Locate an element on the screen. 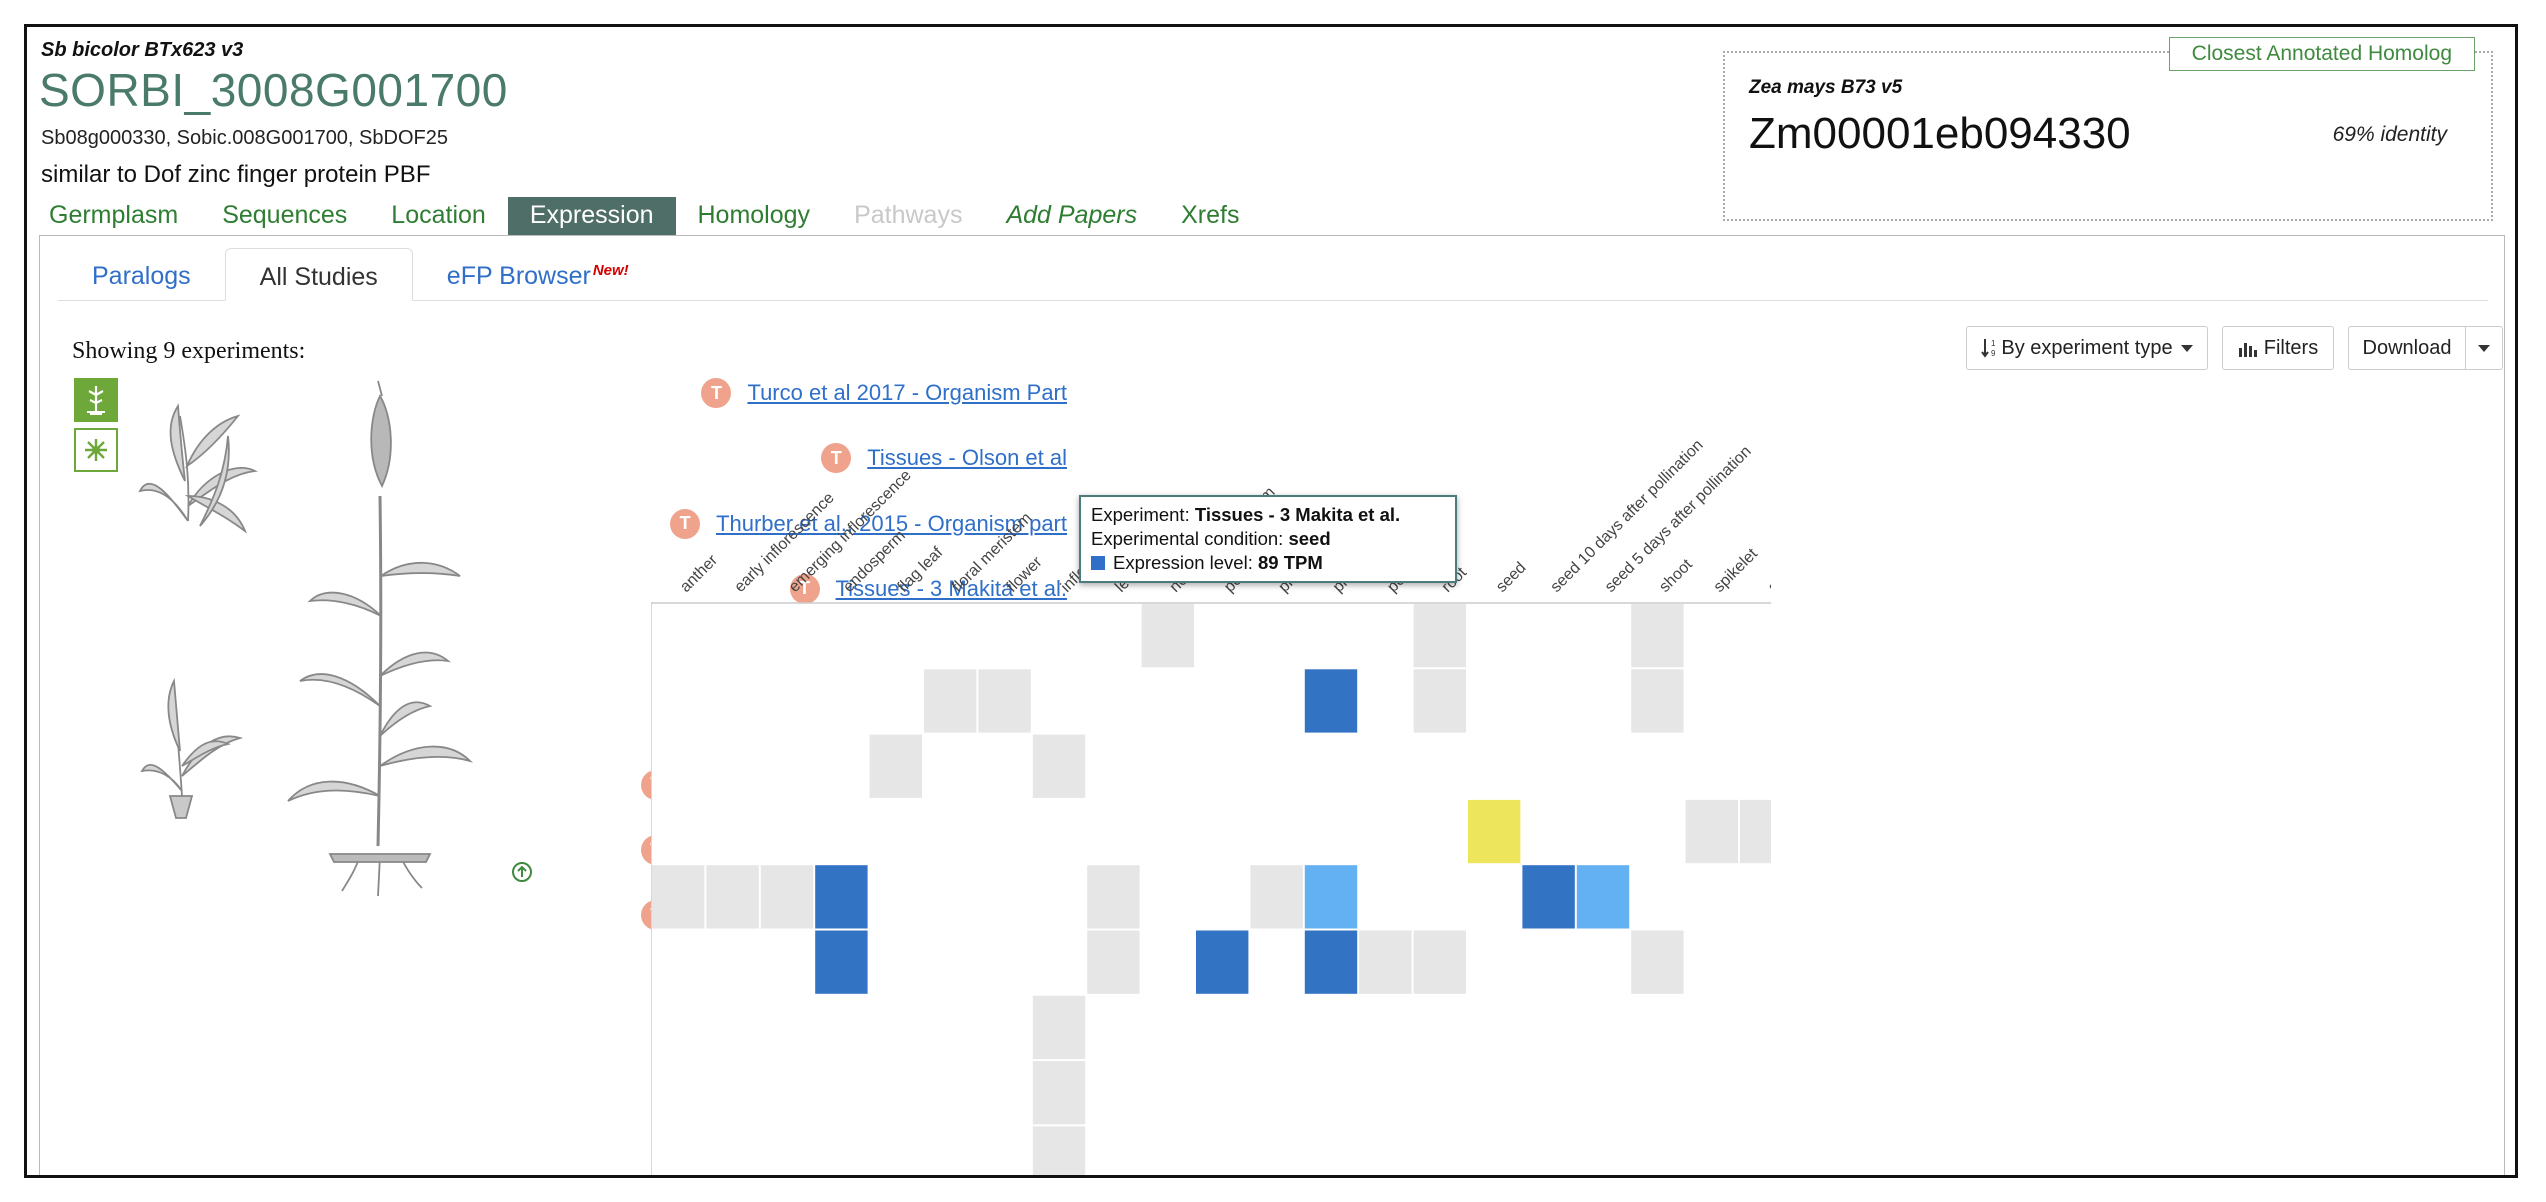 The height and width of the screenshot is (1202, 2546). filters-button: Filters is located at coordinates (2278, 348).